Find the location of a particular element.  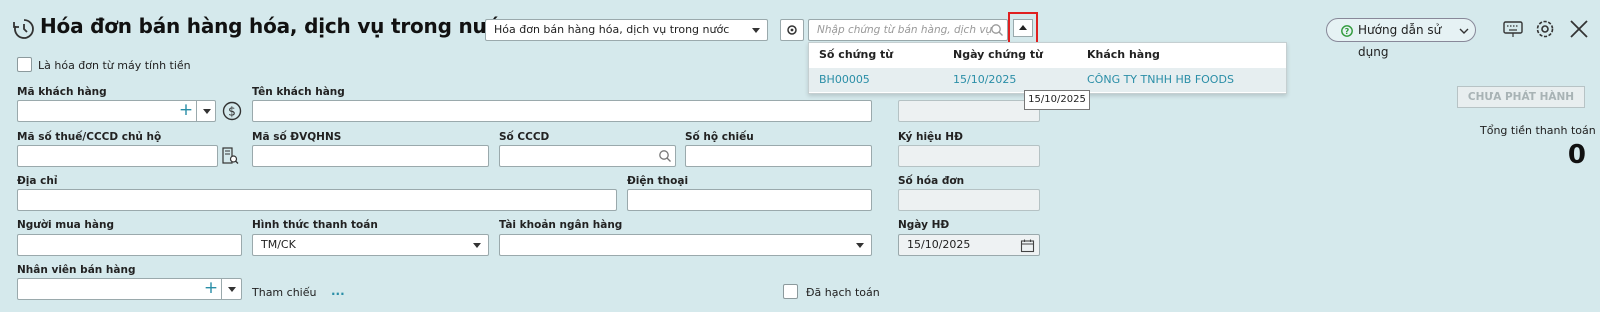

dollar-icon: $ is located at coordinates (232, 111).